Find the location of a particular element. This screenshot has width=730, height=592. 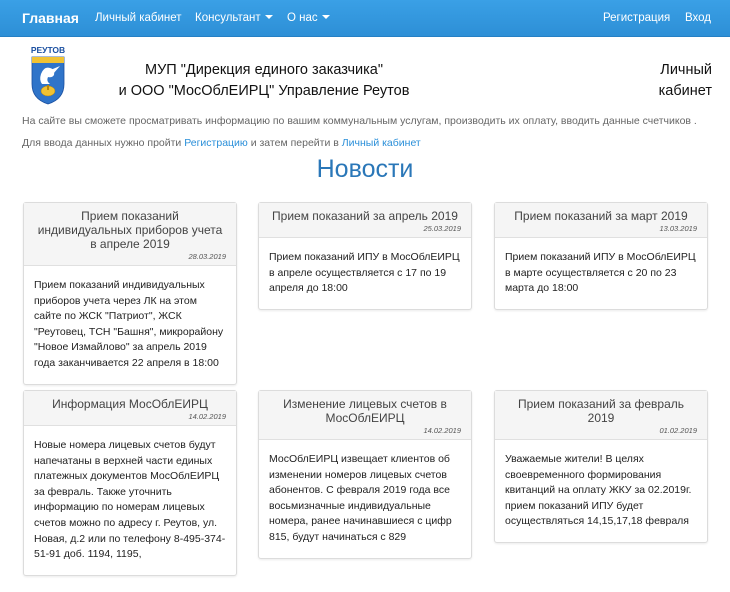

info-text-pre: Для ввода данных нужно пройти is located at coordinates (103, 143).